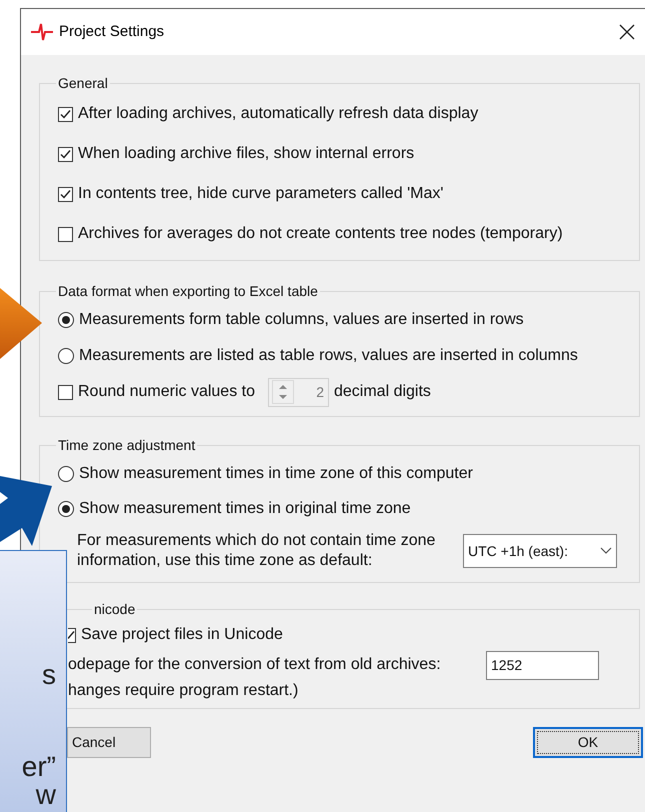 The image size is (645, 812). I want to click on number-spinner: 2, so click(298, 392).